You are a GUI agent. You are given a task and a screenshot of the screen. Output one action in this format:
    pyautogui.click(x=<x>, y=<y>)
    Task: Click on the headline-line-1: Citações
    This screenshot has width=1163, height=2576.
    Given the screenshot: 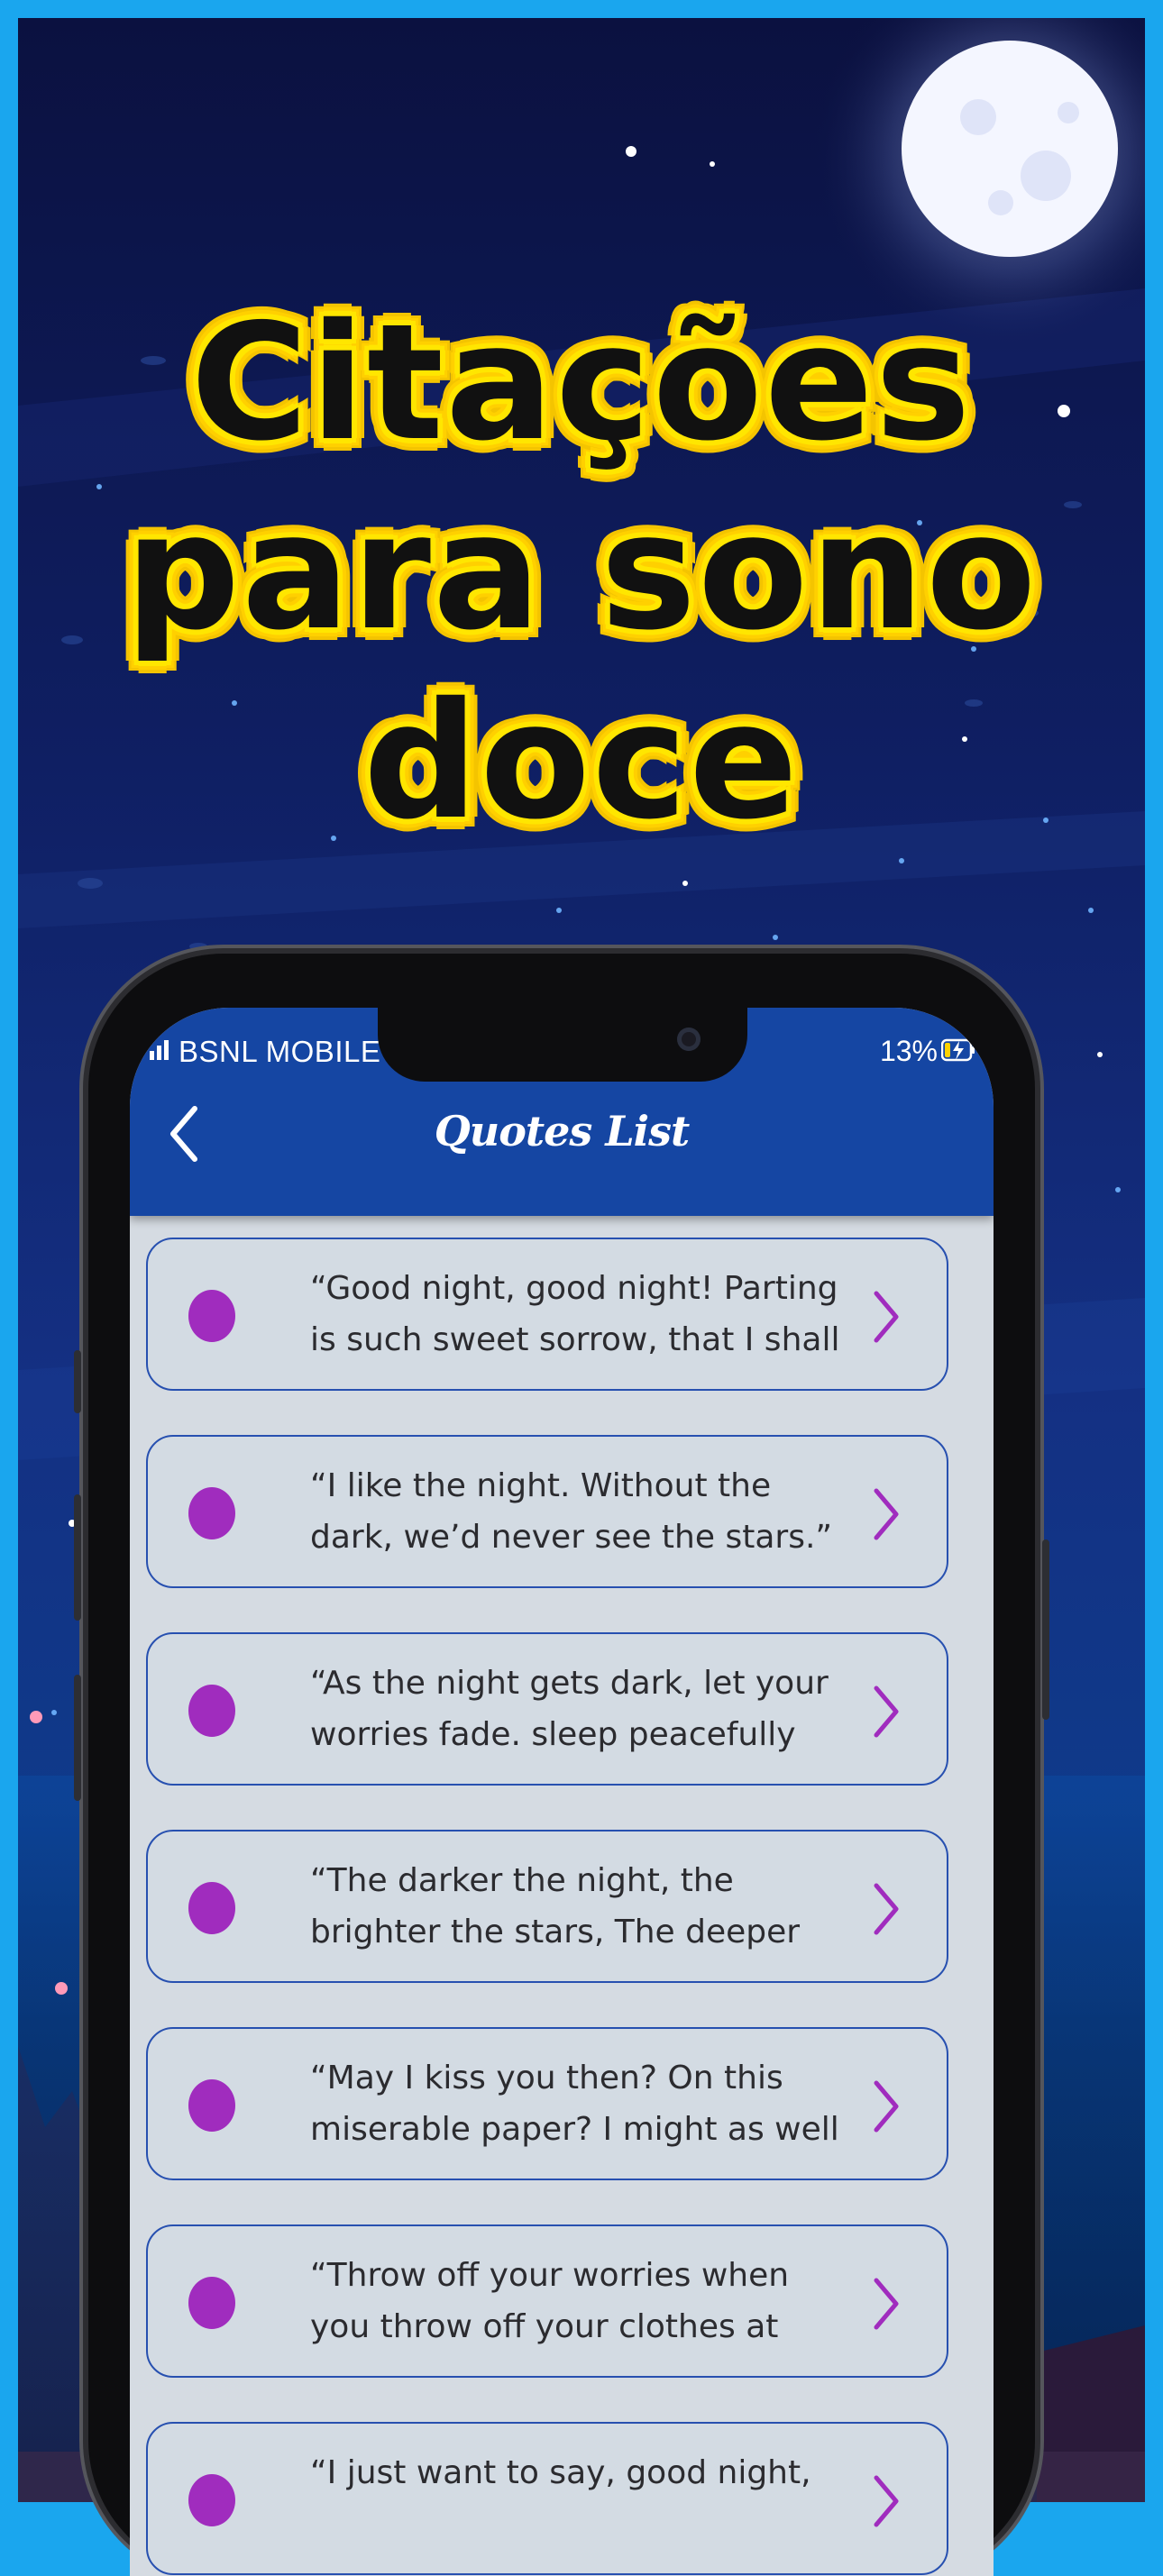 What is the action you would take?
    pyautogui.click(x=581, y=382)
    